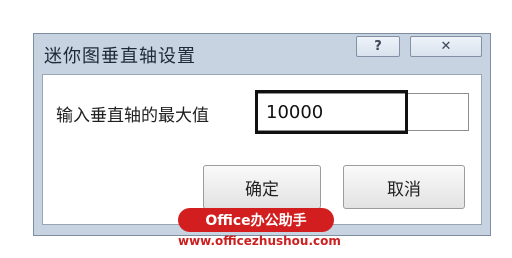 Image resolution: width=512 pixels, height=258 pixels. I want to click on max-value-text: 10000, so click(295, 112).